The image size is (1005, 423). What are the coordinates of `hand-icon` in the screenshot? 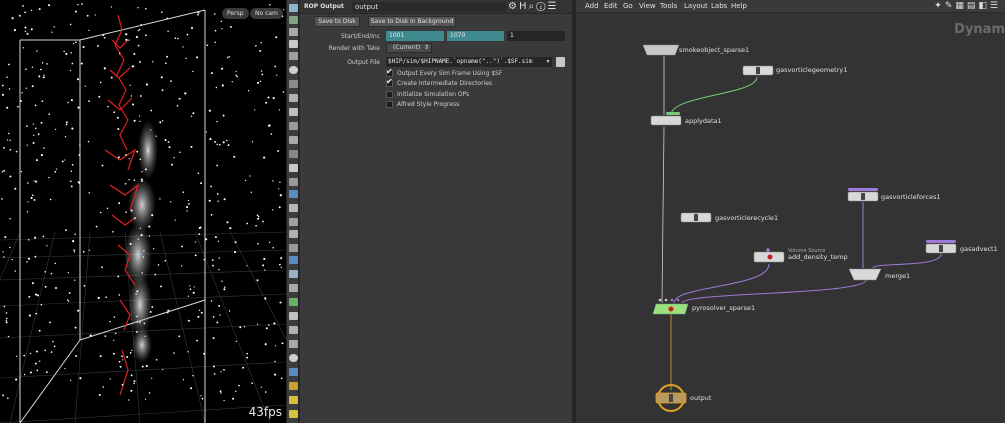 It's located at (293, 222).